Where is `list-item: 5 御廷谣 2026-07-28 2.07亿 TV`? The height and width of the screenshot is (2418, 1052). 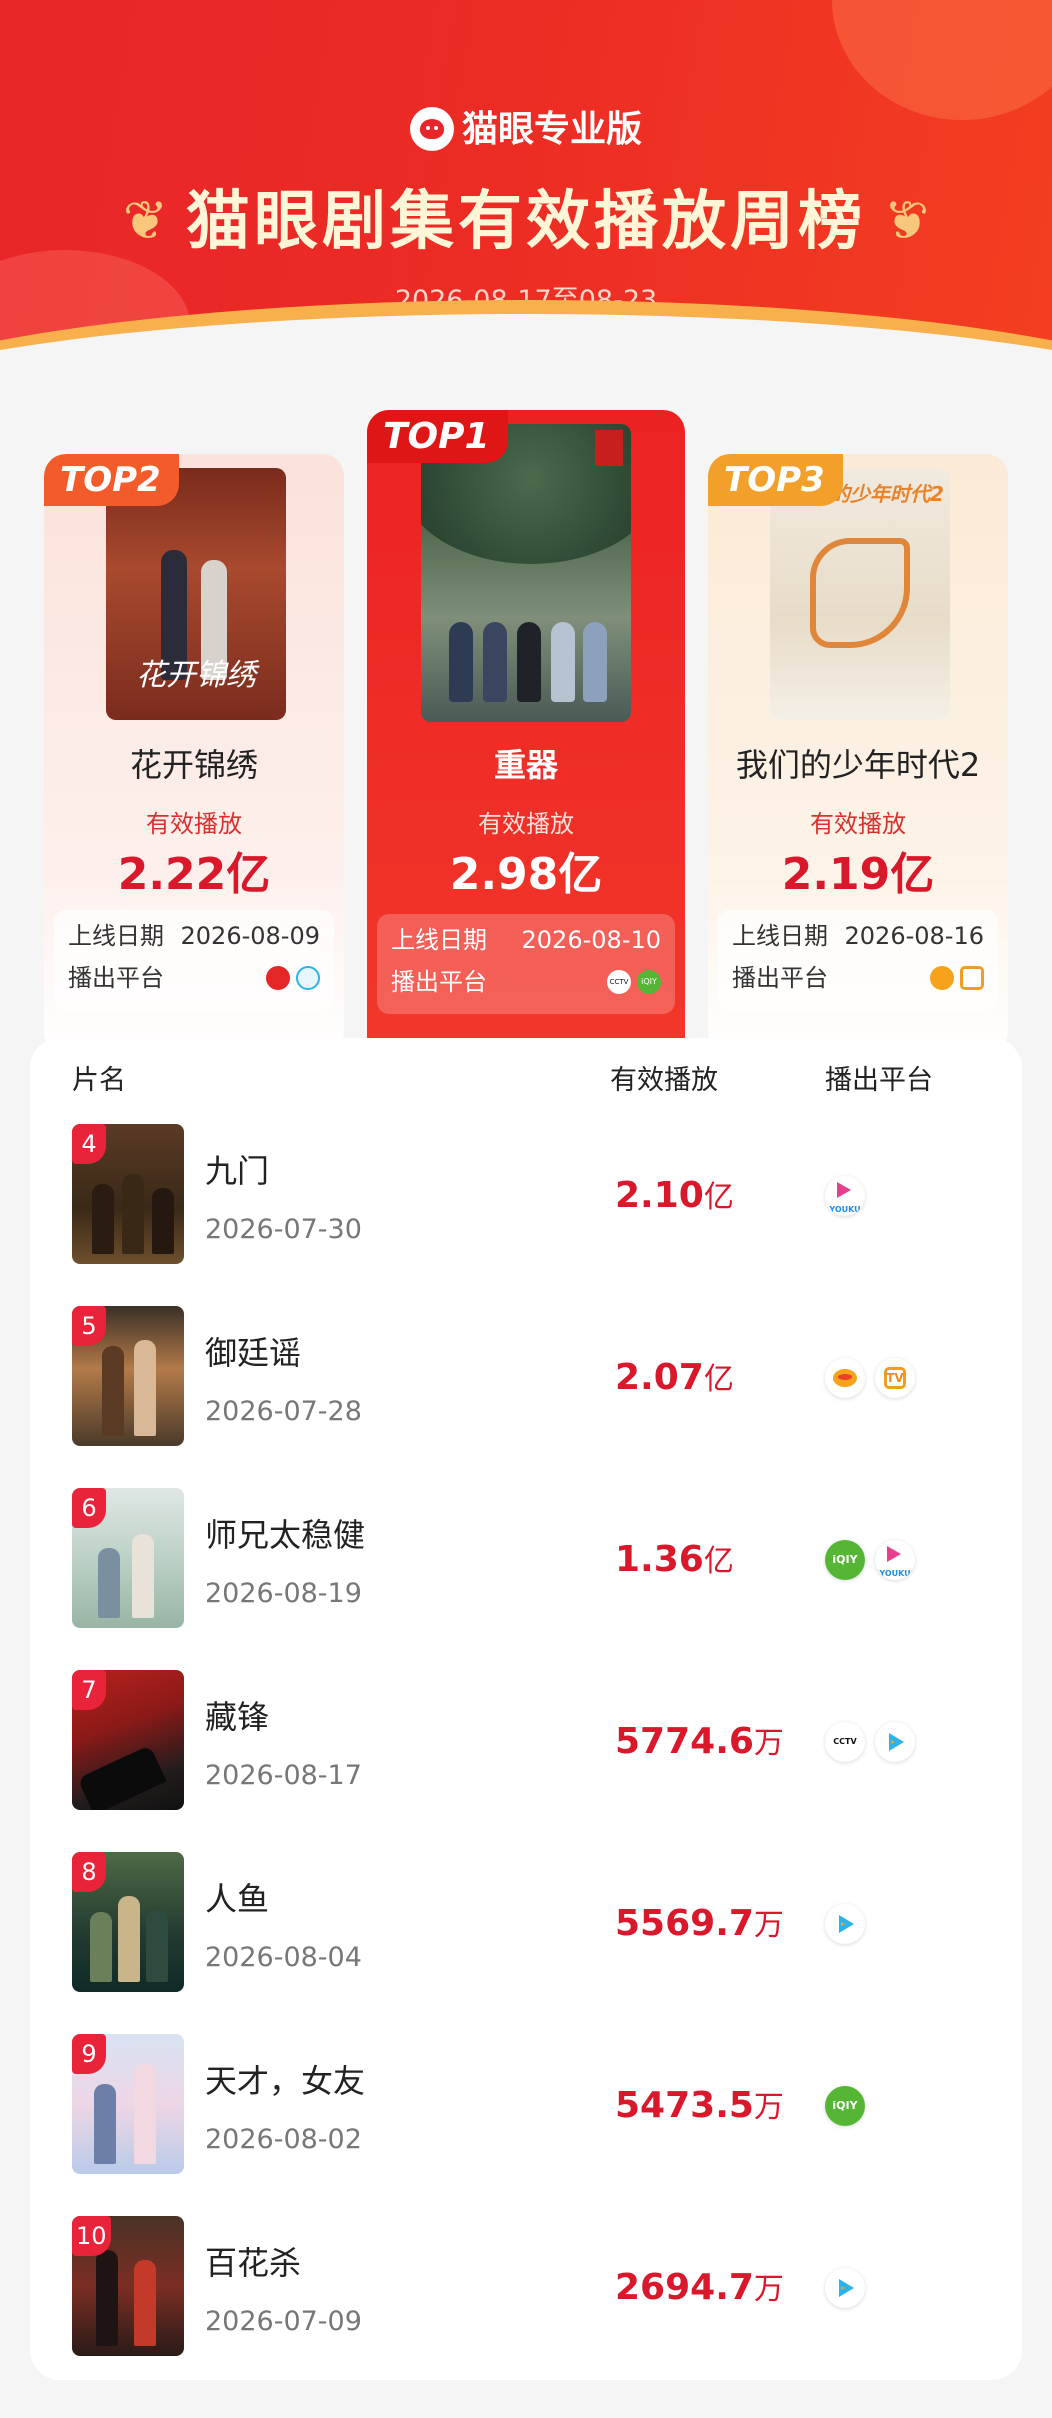
list-item: 5 御廷谣 2026-07-28 2.07亿 TV is located at coordinates (526, 1389).